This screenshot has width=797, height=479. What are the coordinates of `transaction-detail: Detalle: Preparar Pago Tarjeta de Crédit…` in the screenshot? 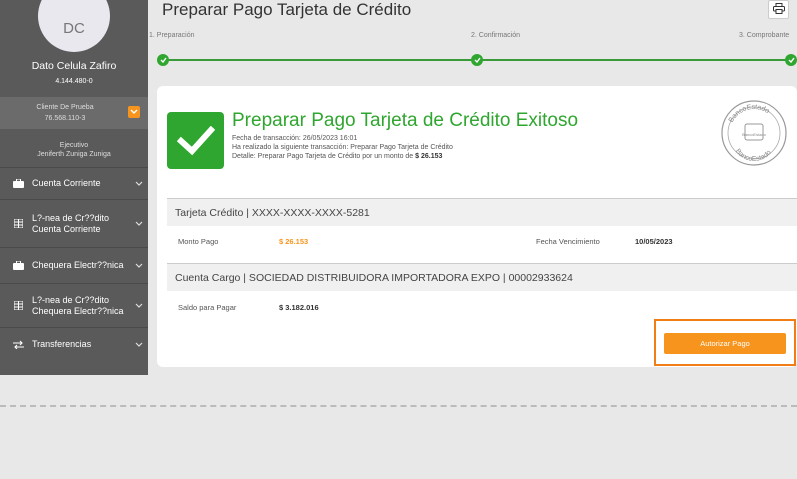 It's located at (337, 156).